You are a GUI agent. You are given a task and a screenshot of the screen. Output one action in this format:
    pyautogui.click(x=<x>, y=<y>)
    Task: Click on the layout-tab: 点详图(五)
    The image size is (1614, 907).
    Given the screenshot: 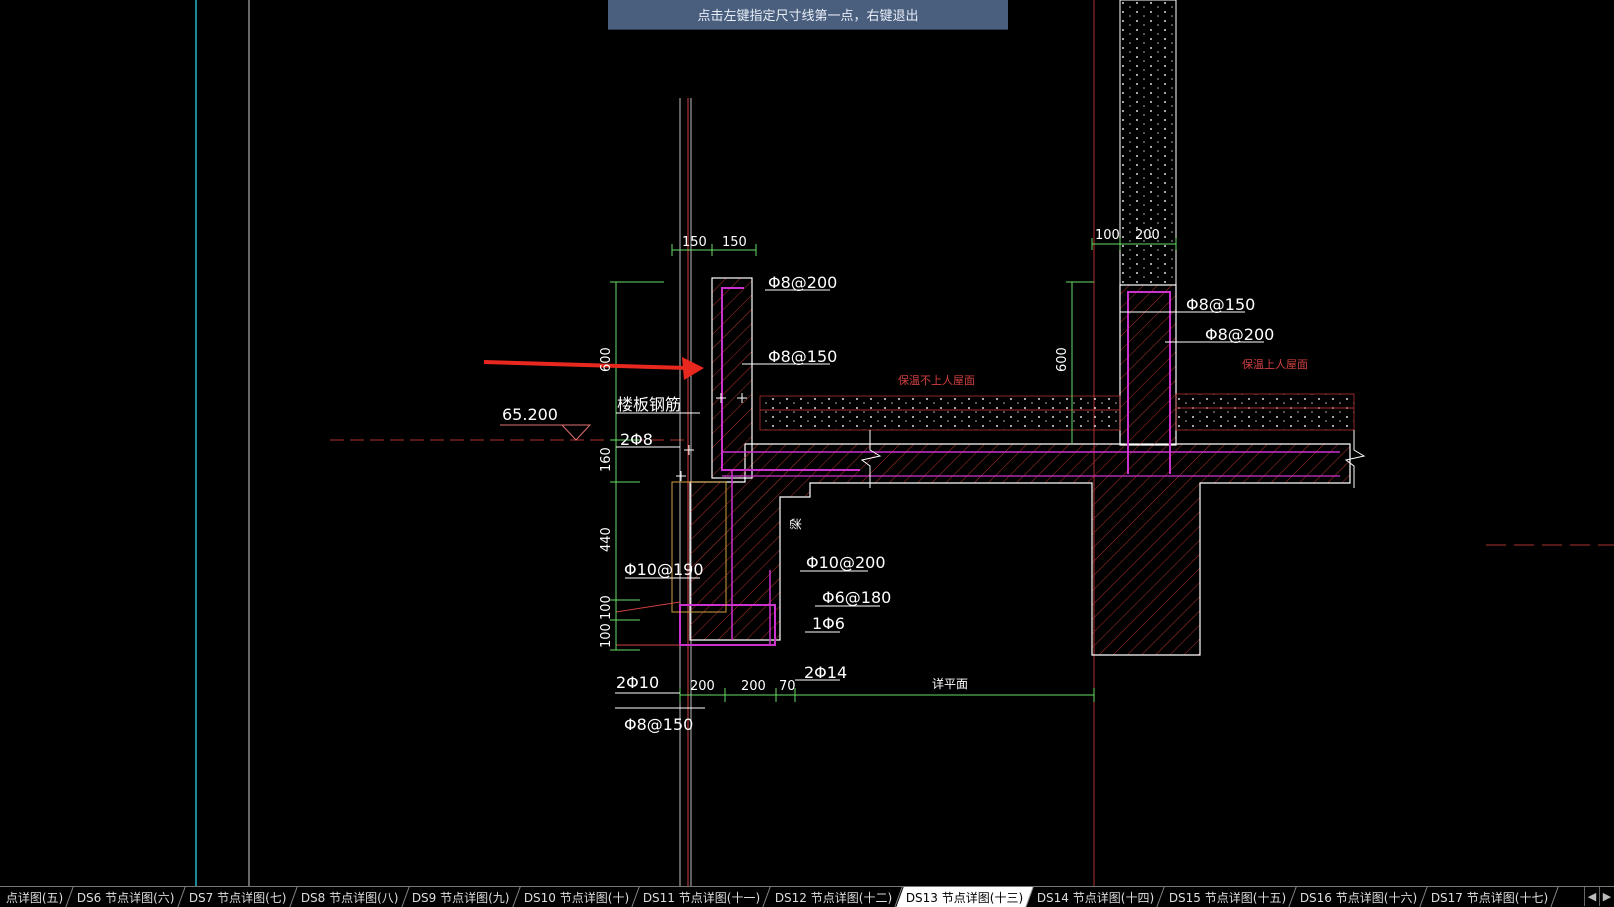 What is the action you would take?
    pyautogui.click(x=37, y=897)
    